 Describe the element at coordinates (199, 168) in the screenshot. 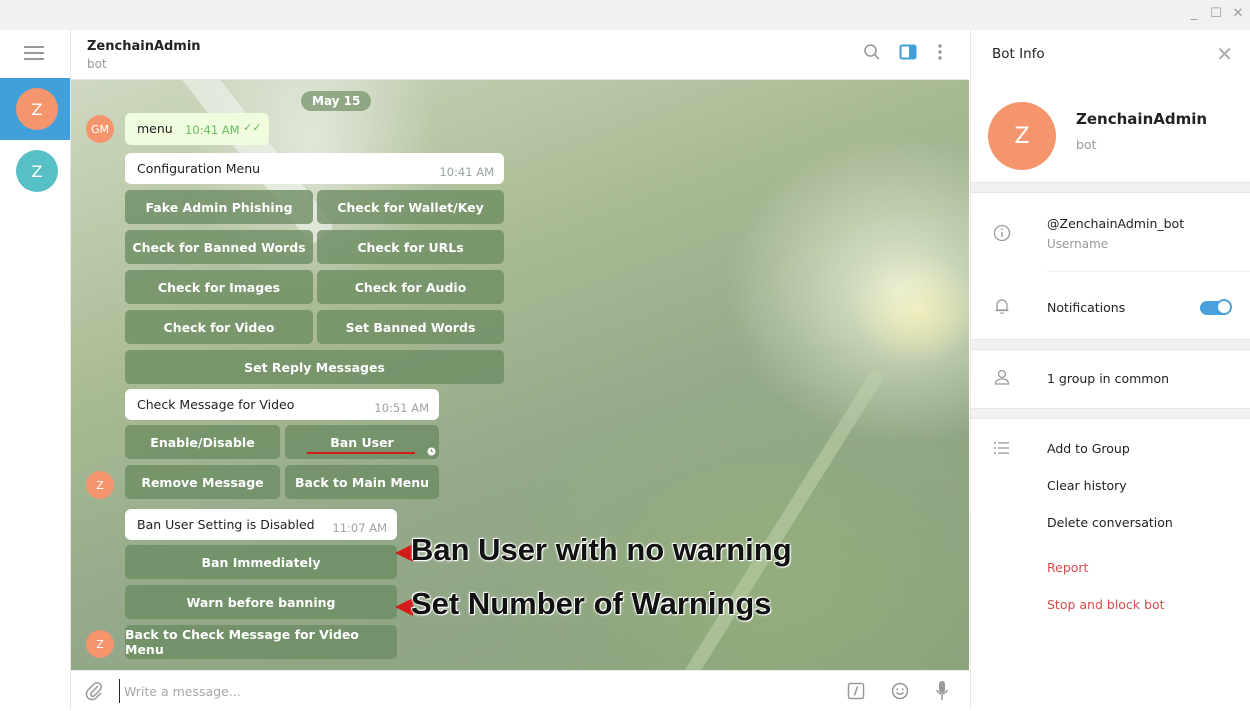

I see `message-text: Configuration Menu` at that location.